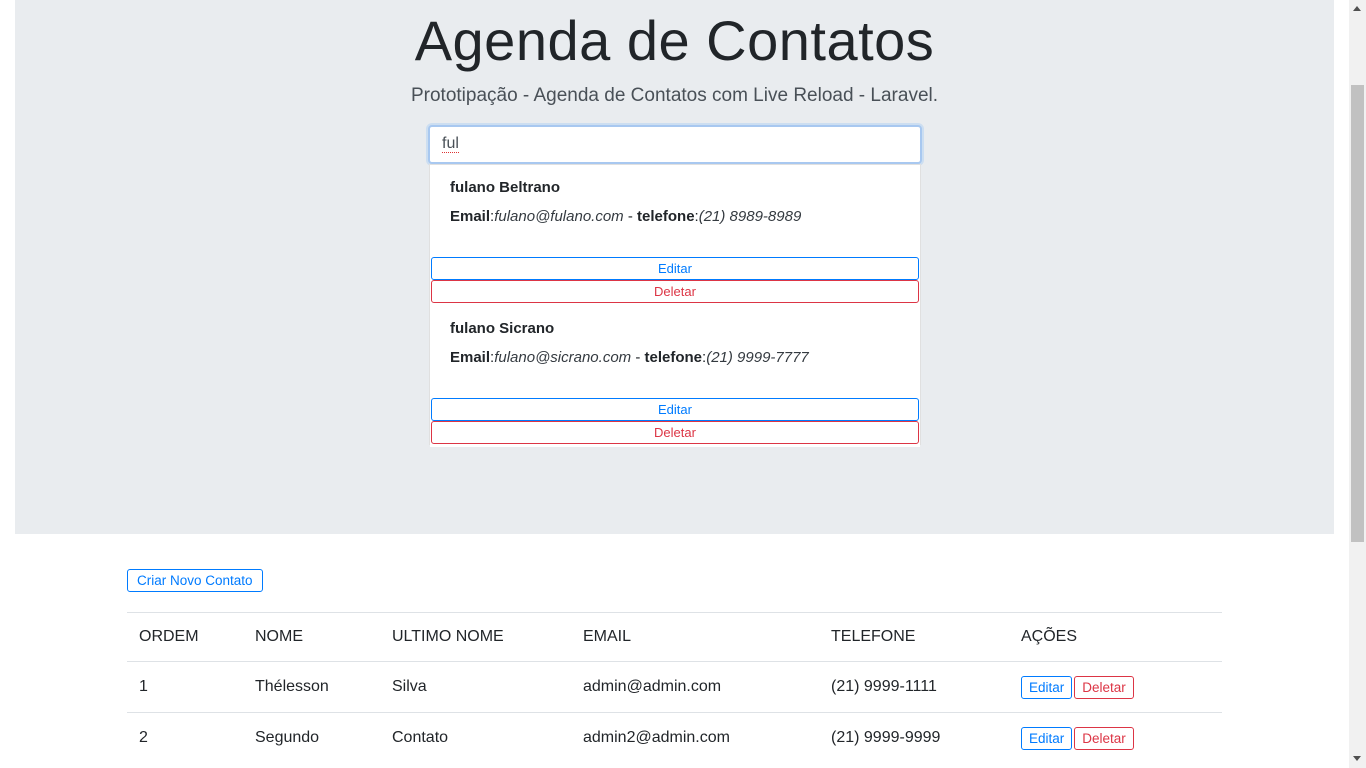  What do you see at coordinates (505, 187) in the screenshot?
I see `result-name: fulano Beltrano` at bounding box center [505, 187].